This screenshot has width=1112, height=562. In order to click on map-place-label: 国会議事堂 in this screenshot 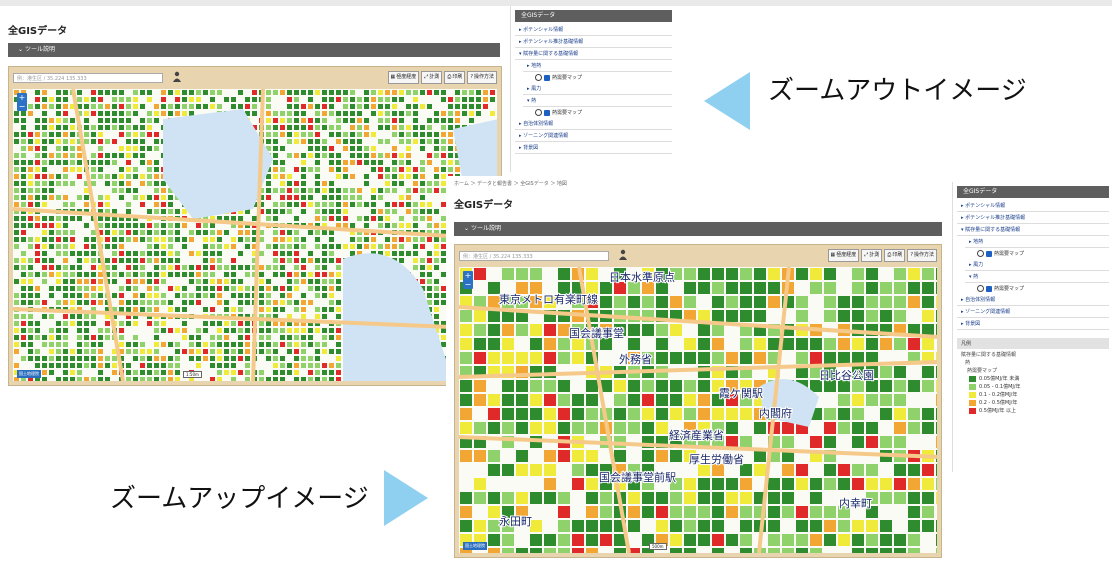, I will do `click(596, 333)`.